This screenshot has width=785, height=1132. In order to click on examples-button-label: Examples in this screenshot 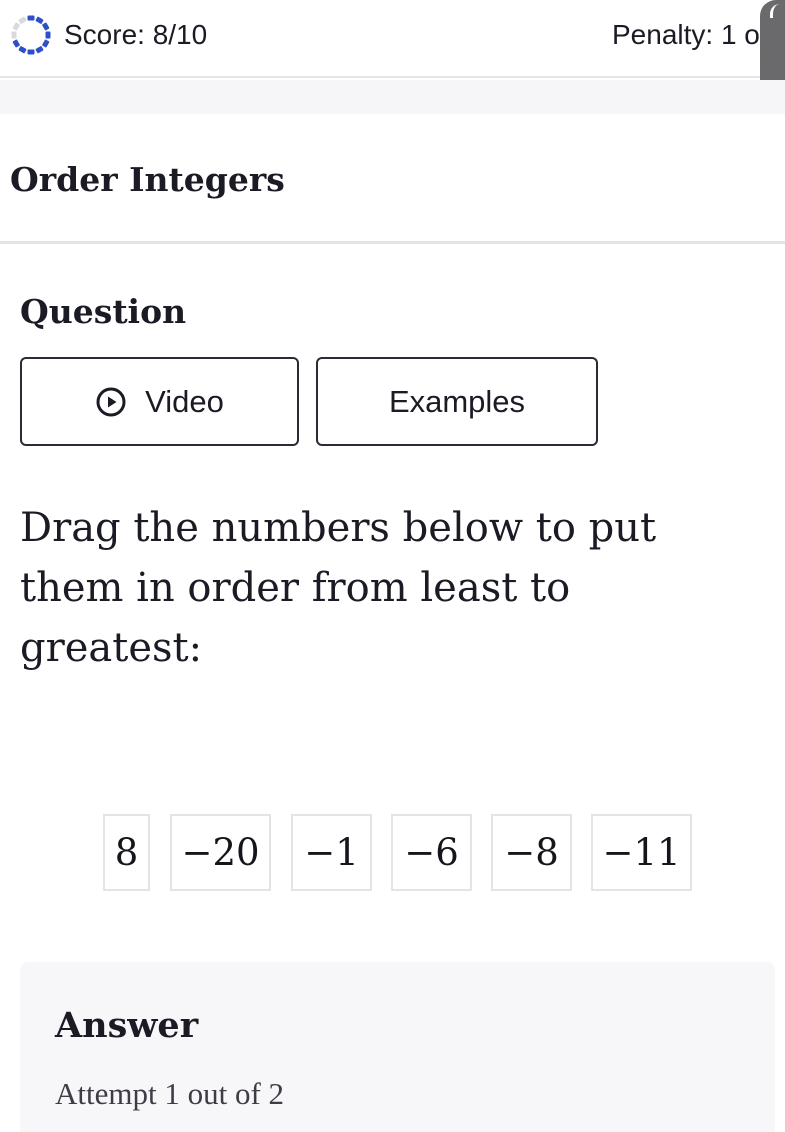, I will do `click(457, 401)`.